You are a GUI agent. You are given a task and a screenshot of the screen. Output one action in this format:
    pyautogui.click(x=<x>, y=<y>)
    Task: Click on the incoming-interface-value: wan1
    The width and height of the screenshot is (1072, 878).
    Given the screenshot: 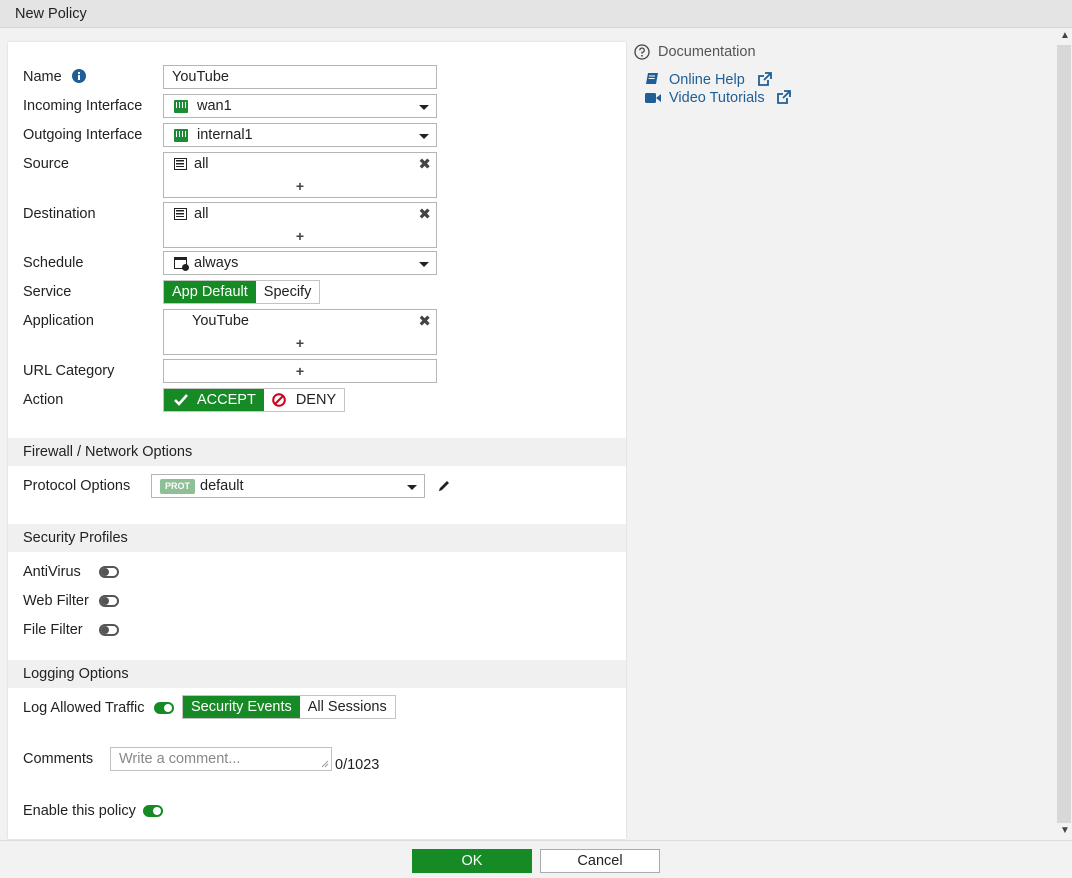 What is the action you would take?
    pyautogui.click(x=214, y=106)
    